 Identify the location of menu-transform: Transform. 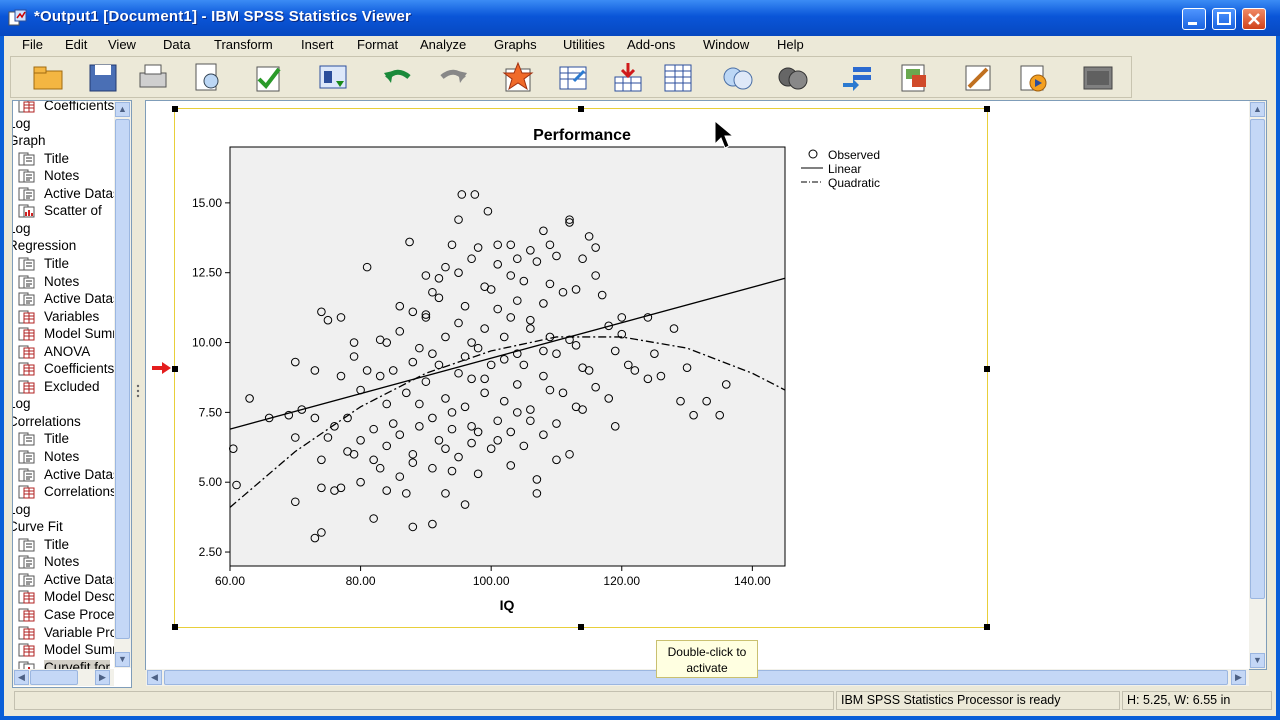
(243, 44).